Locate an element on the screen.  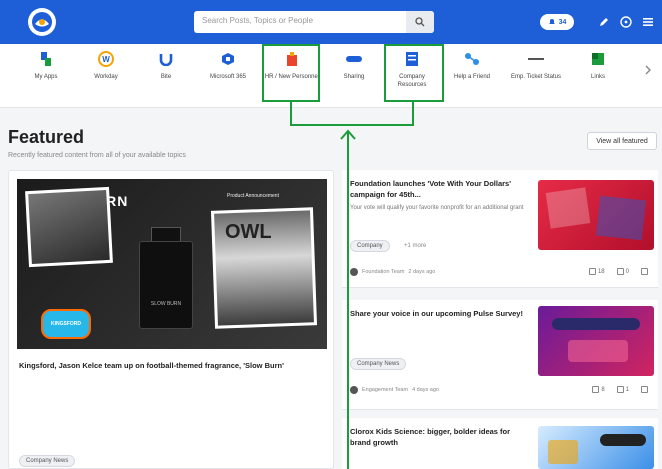
app-label: My Apps is located at coordinates (46, 77).